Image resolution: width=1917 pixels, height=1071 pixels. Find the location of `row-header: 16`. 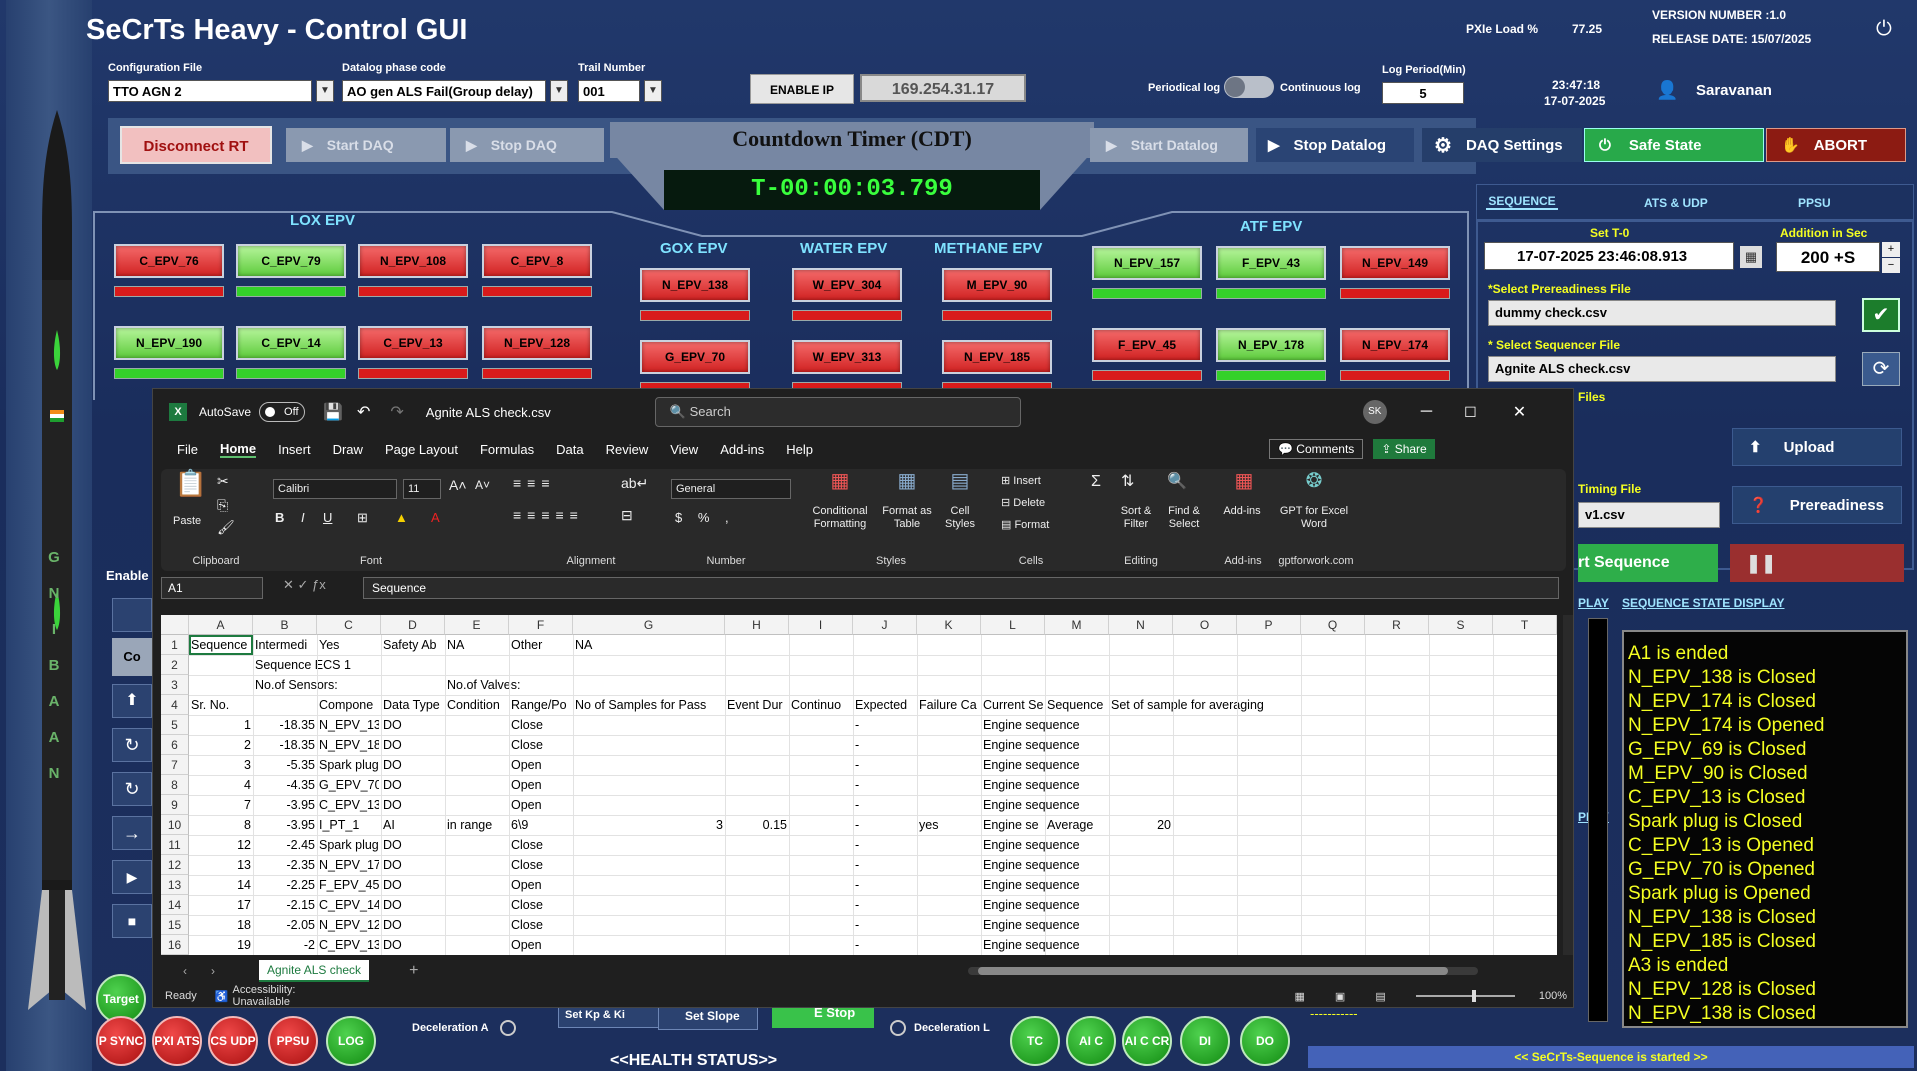

row-header: 16 is located at coordinates (175, 945).